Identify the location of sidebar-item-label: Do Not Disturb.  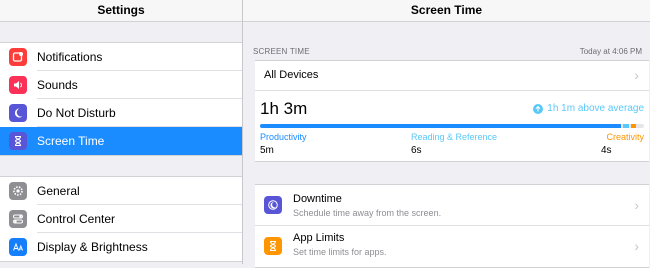
(76, 113).